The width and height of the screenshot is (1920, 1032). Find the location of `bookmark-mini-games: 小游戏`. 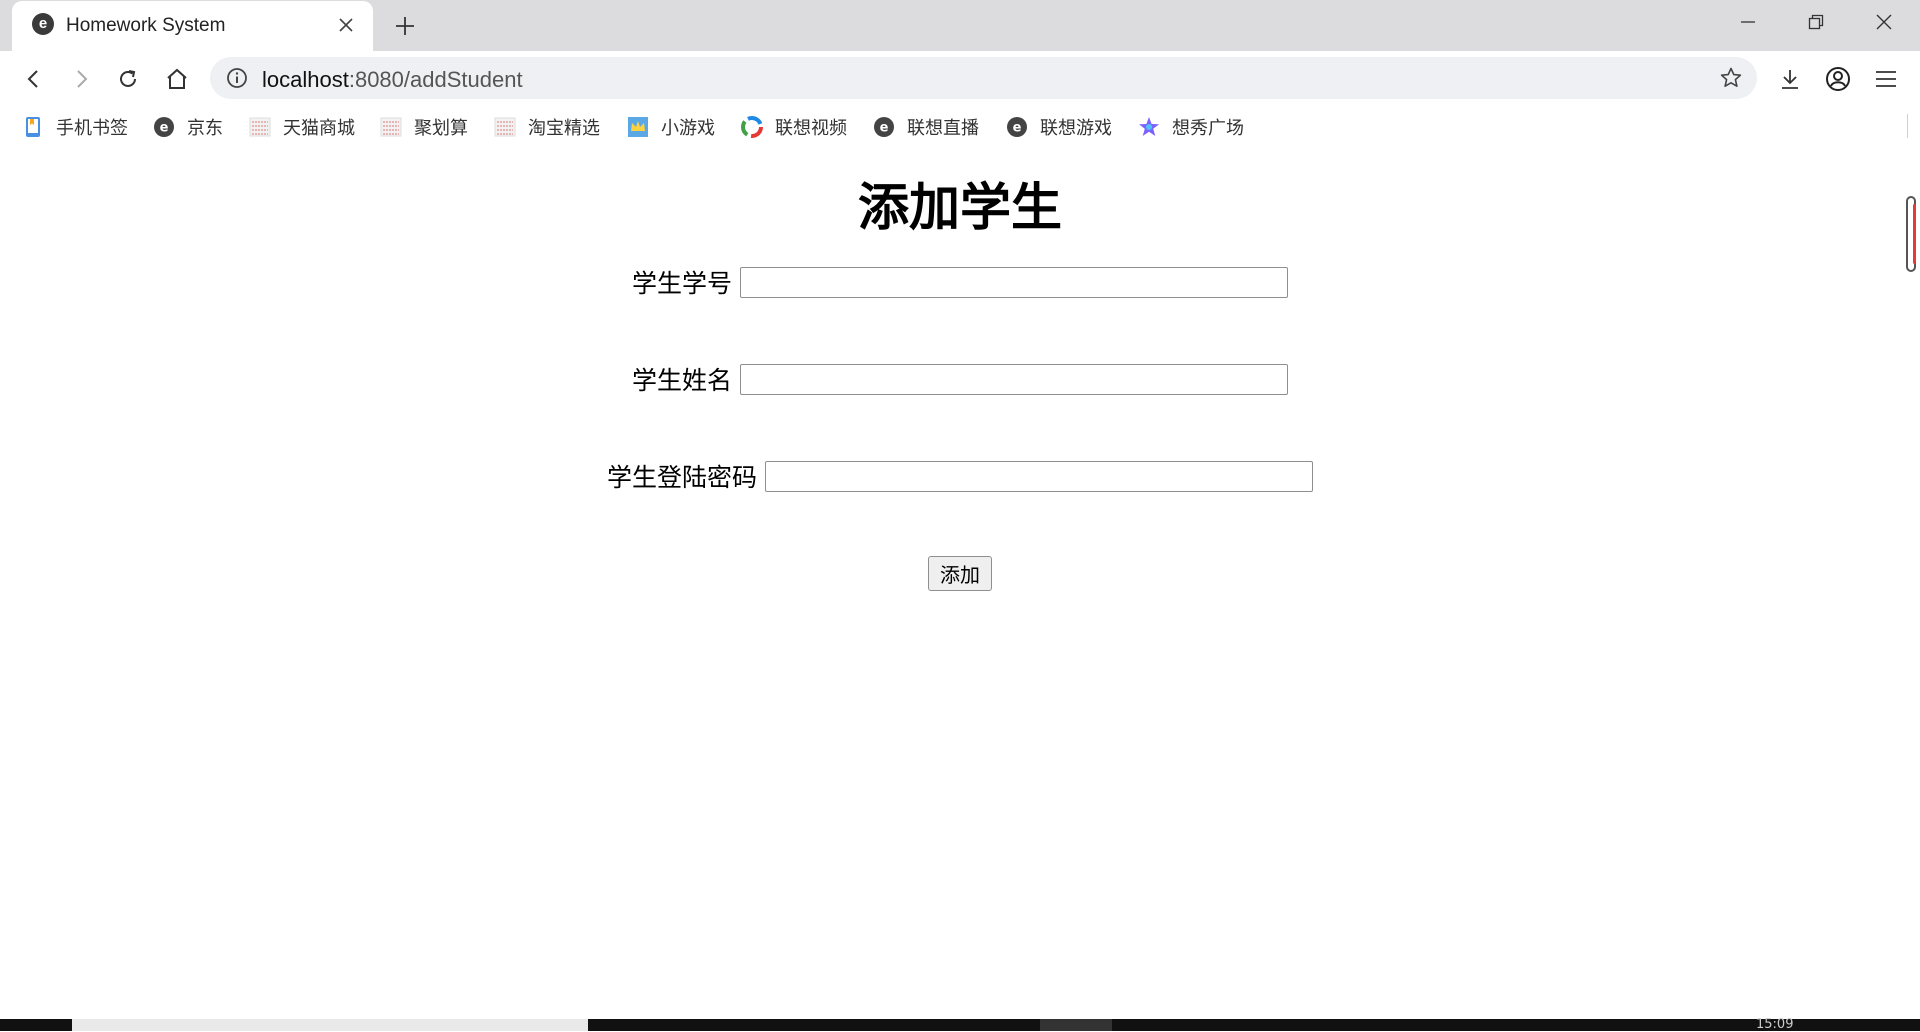

bookmark-mini-games: 小游戏 is located at coordinates (671, 127).